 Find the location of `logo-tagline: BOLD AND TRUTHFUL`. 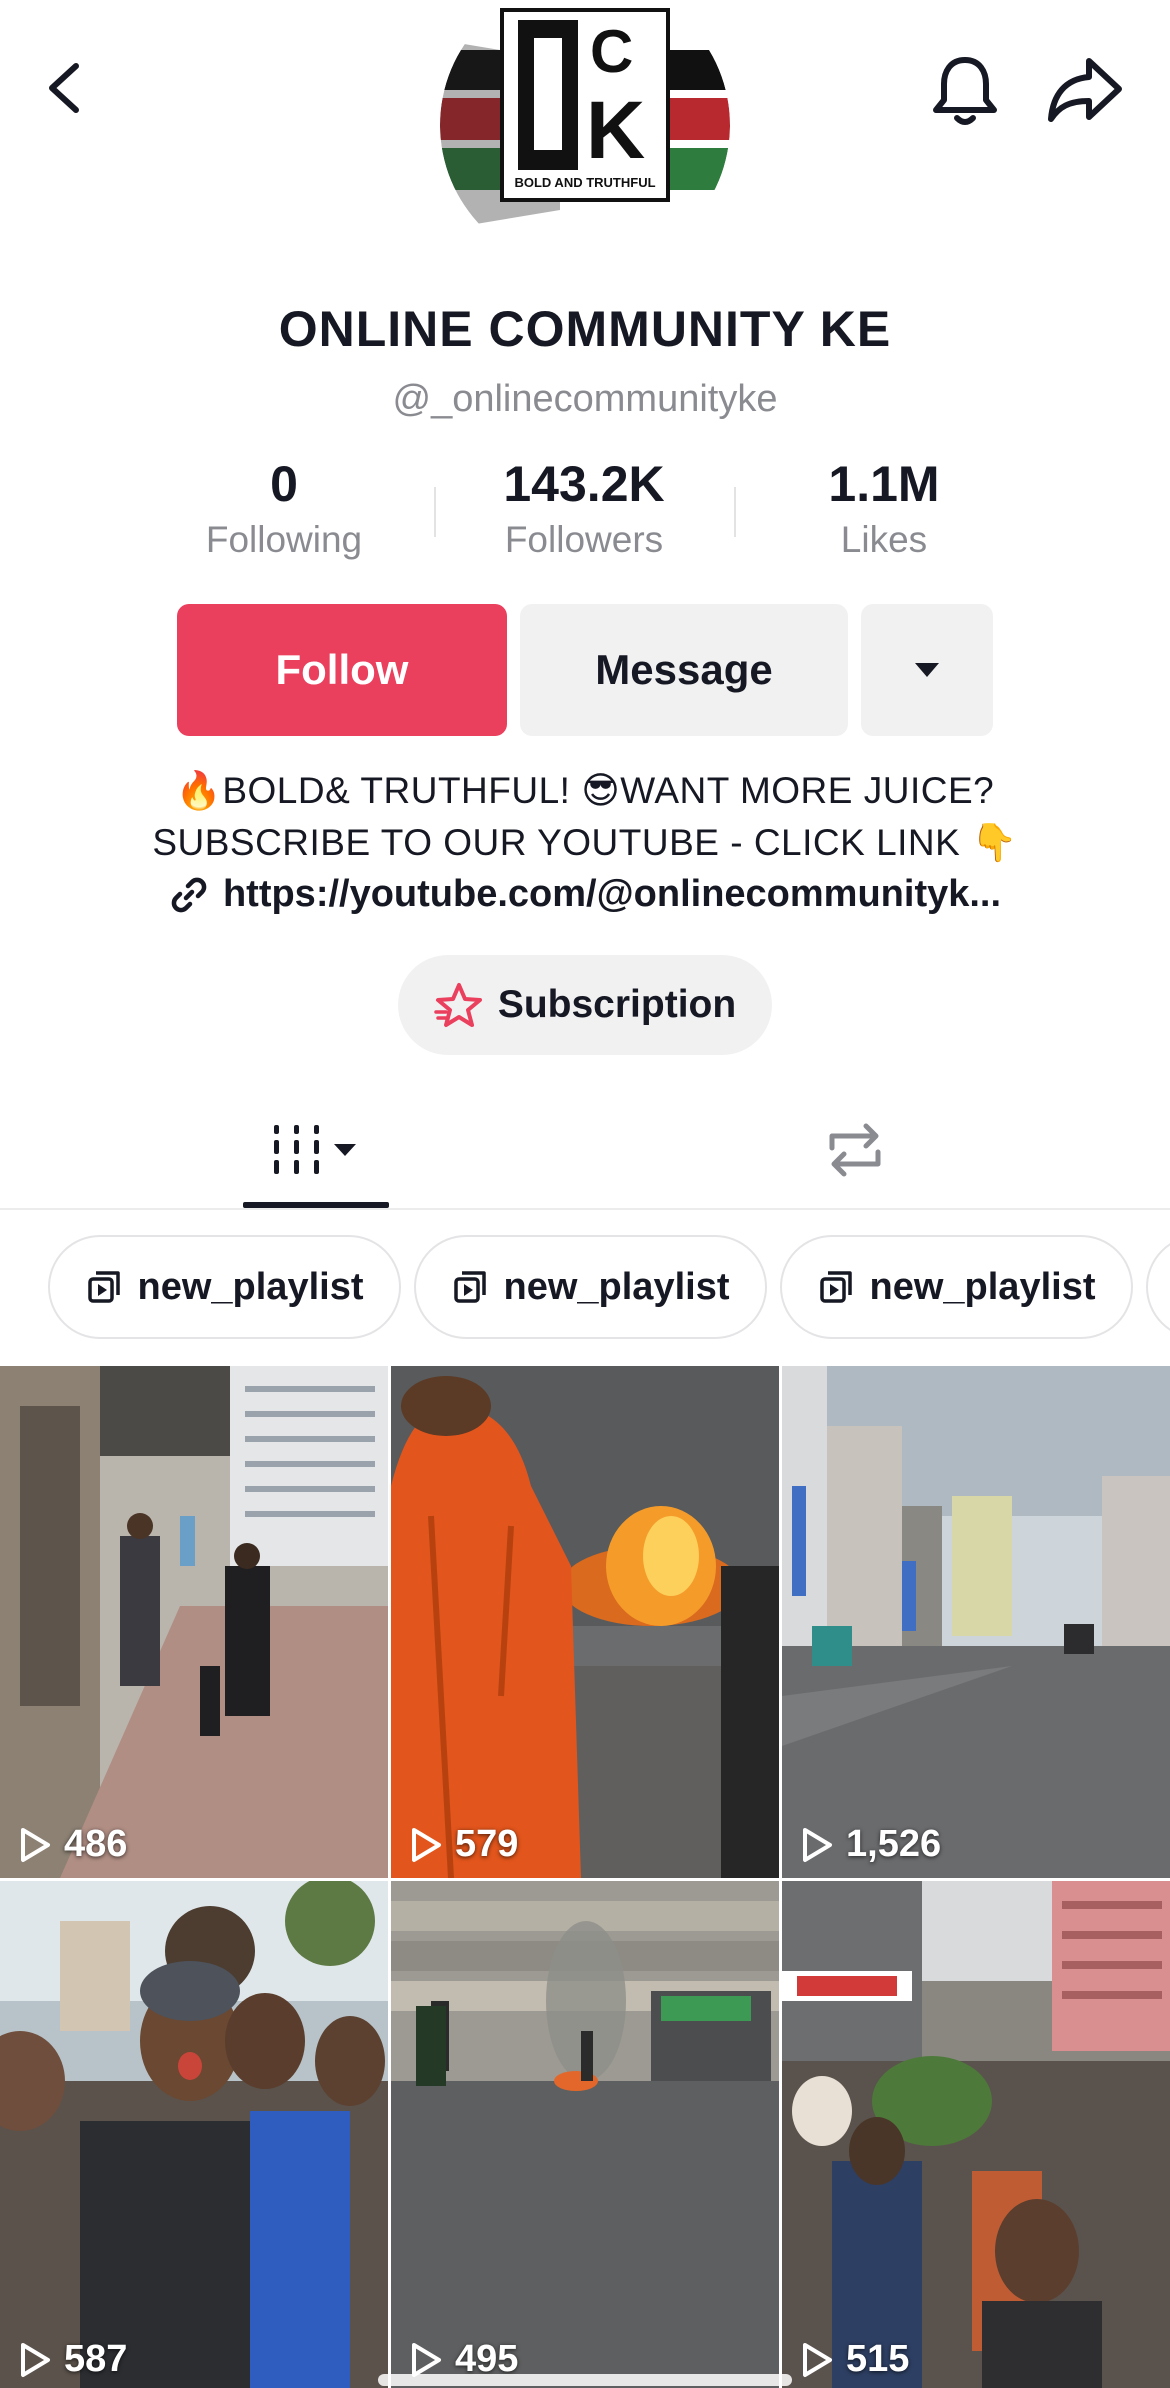

logo-tagline: BOLD AND TRUTHFUL is located at coordinates (584, 182).